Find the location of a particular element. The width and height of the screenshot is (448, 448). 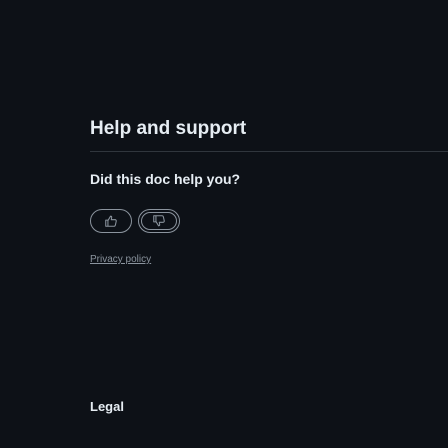

privacy-policy-link: Privacy policy is located at coordinates (120, 260).